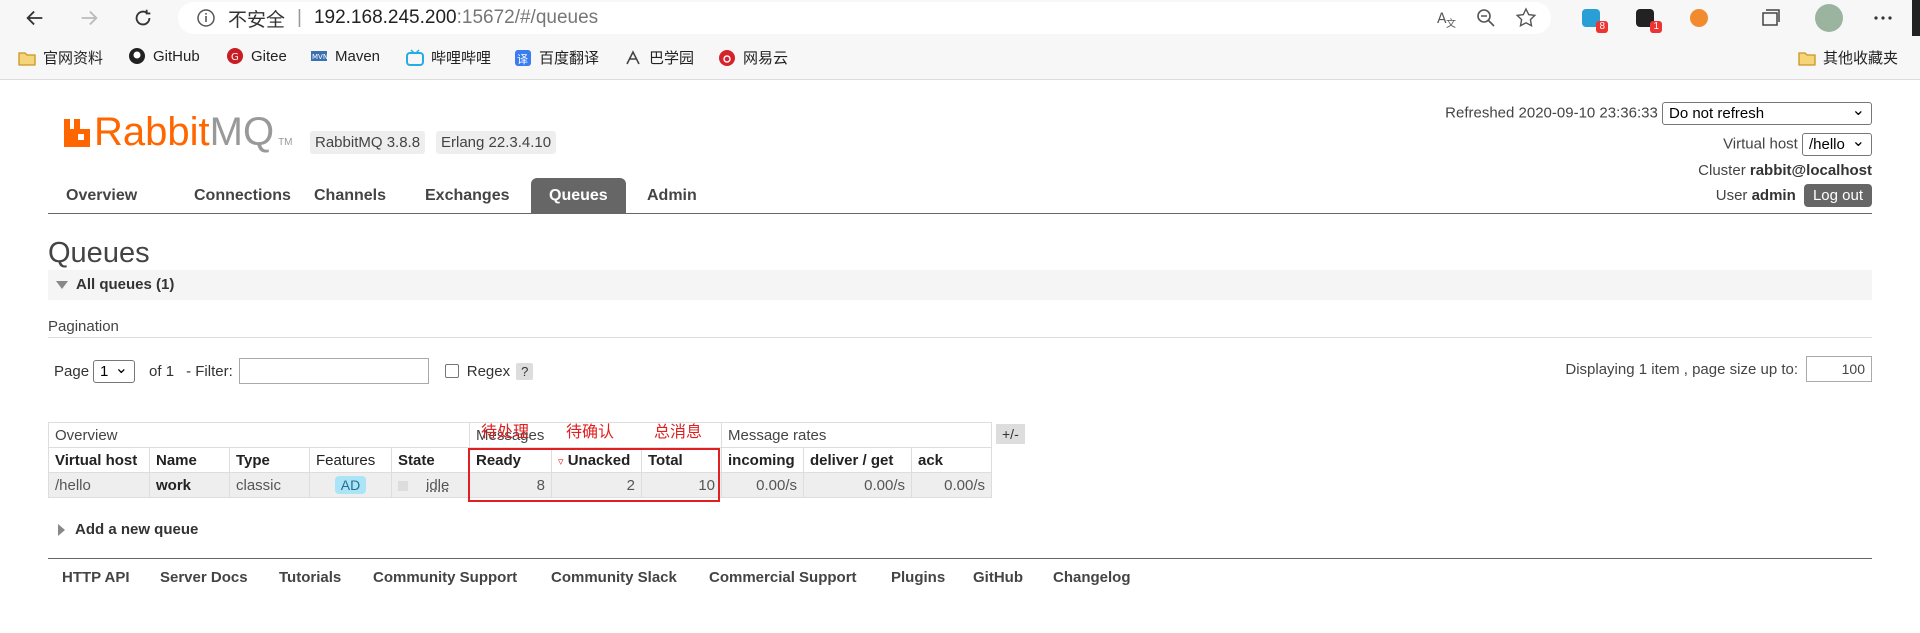  Describe the element at coordinates (430, 460) in the screenshot. I see `col-state: State` at that location.